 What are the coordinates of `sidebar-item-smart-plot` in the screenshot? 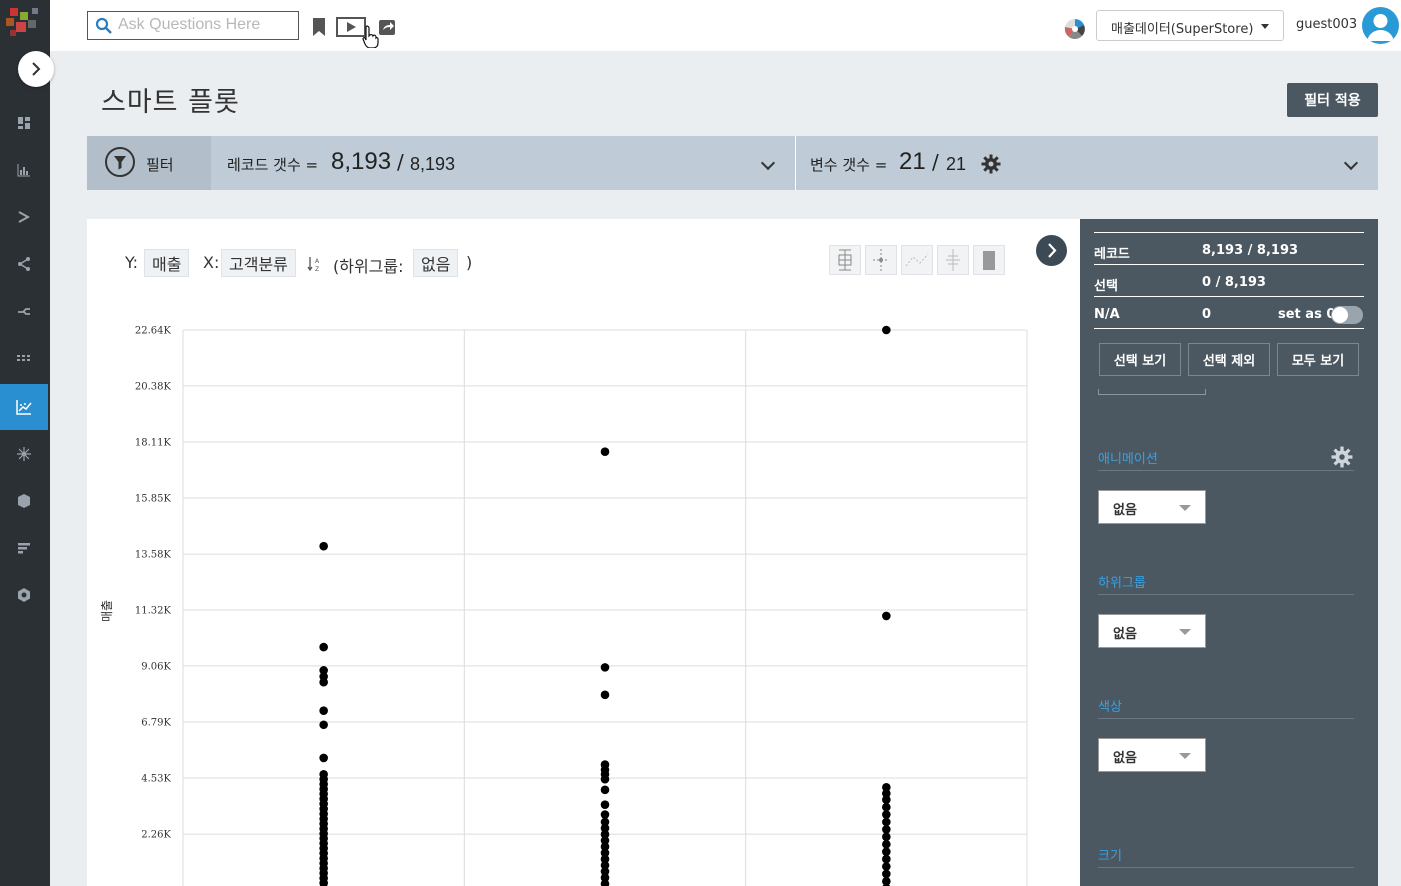 It's located at (24, 407).